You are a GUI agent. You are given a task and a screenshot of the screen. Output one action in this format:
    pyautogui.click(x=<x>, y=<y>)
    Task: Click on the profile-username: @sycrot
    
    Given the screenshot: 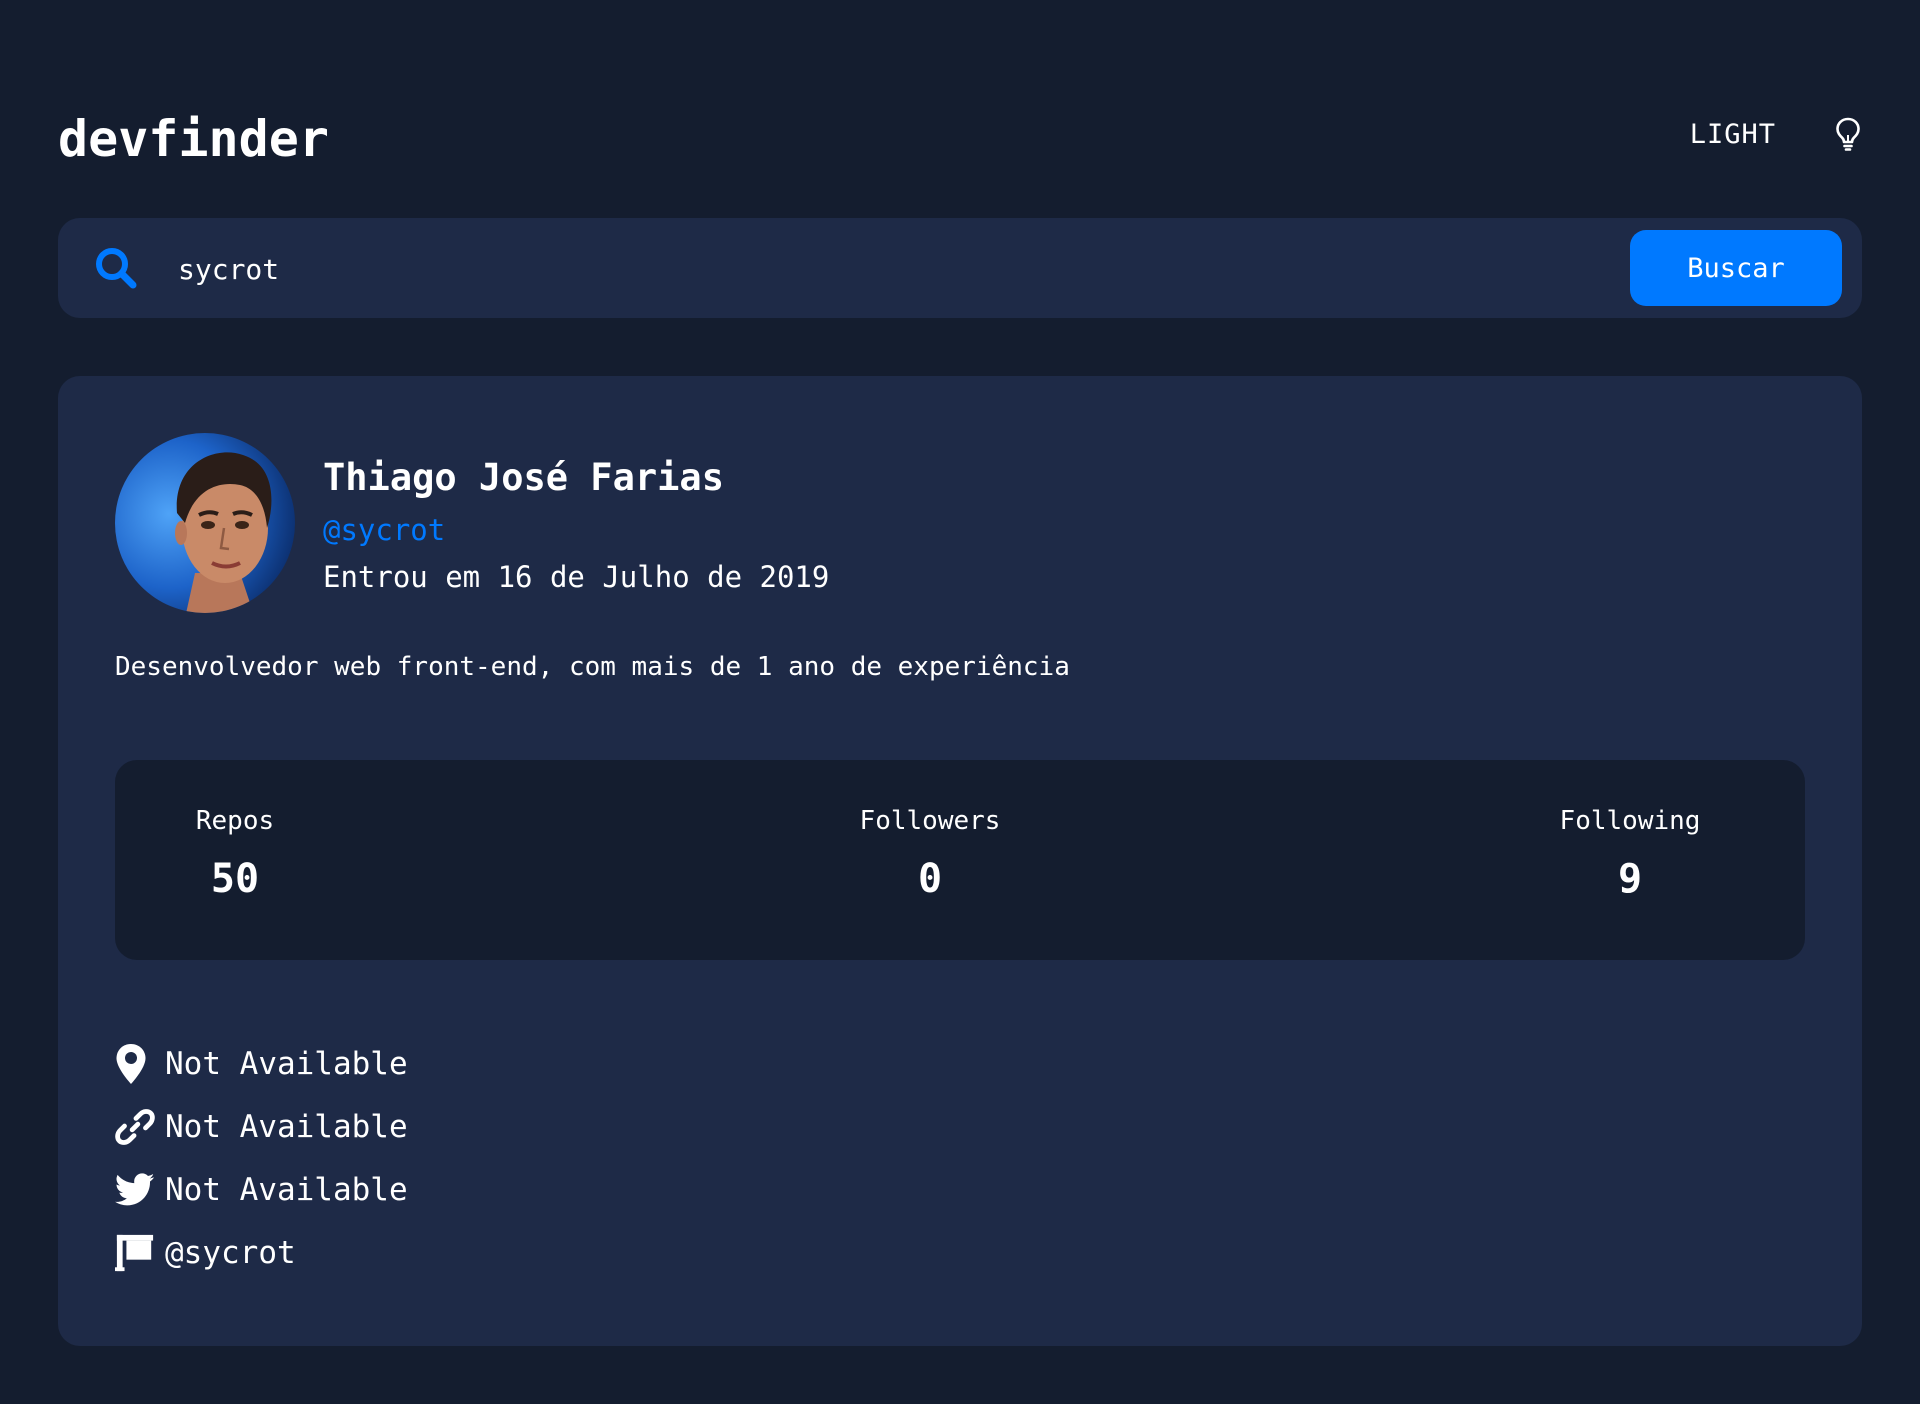 What is the action you would take?
    pyautogui.click(x=384, y=530)
    